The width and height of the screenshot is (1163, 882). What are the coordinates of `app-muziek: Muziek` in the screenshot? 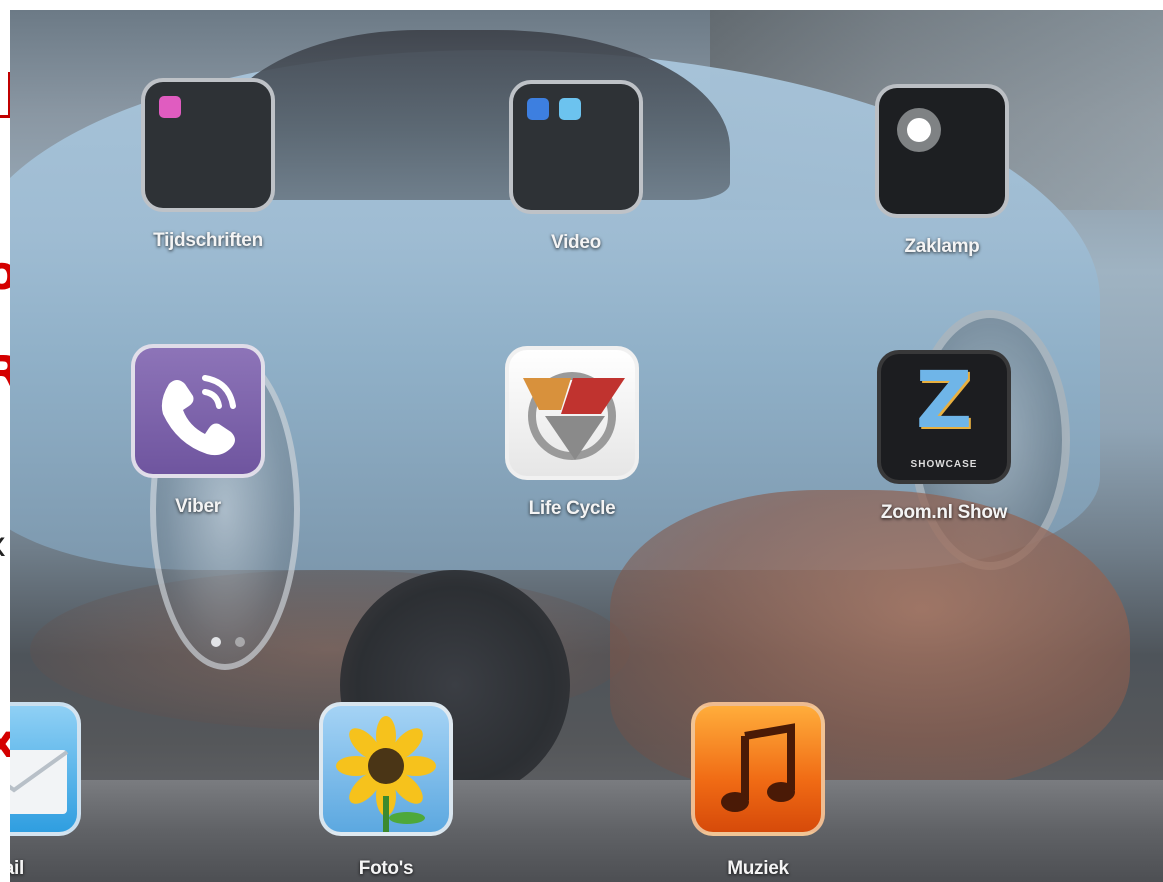 It's located at (758, 791).